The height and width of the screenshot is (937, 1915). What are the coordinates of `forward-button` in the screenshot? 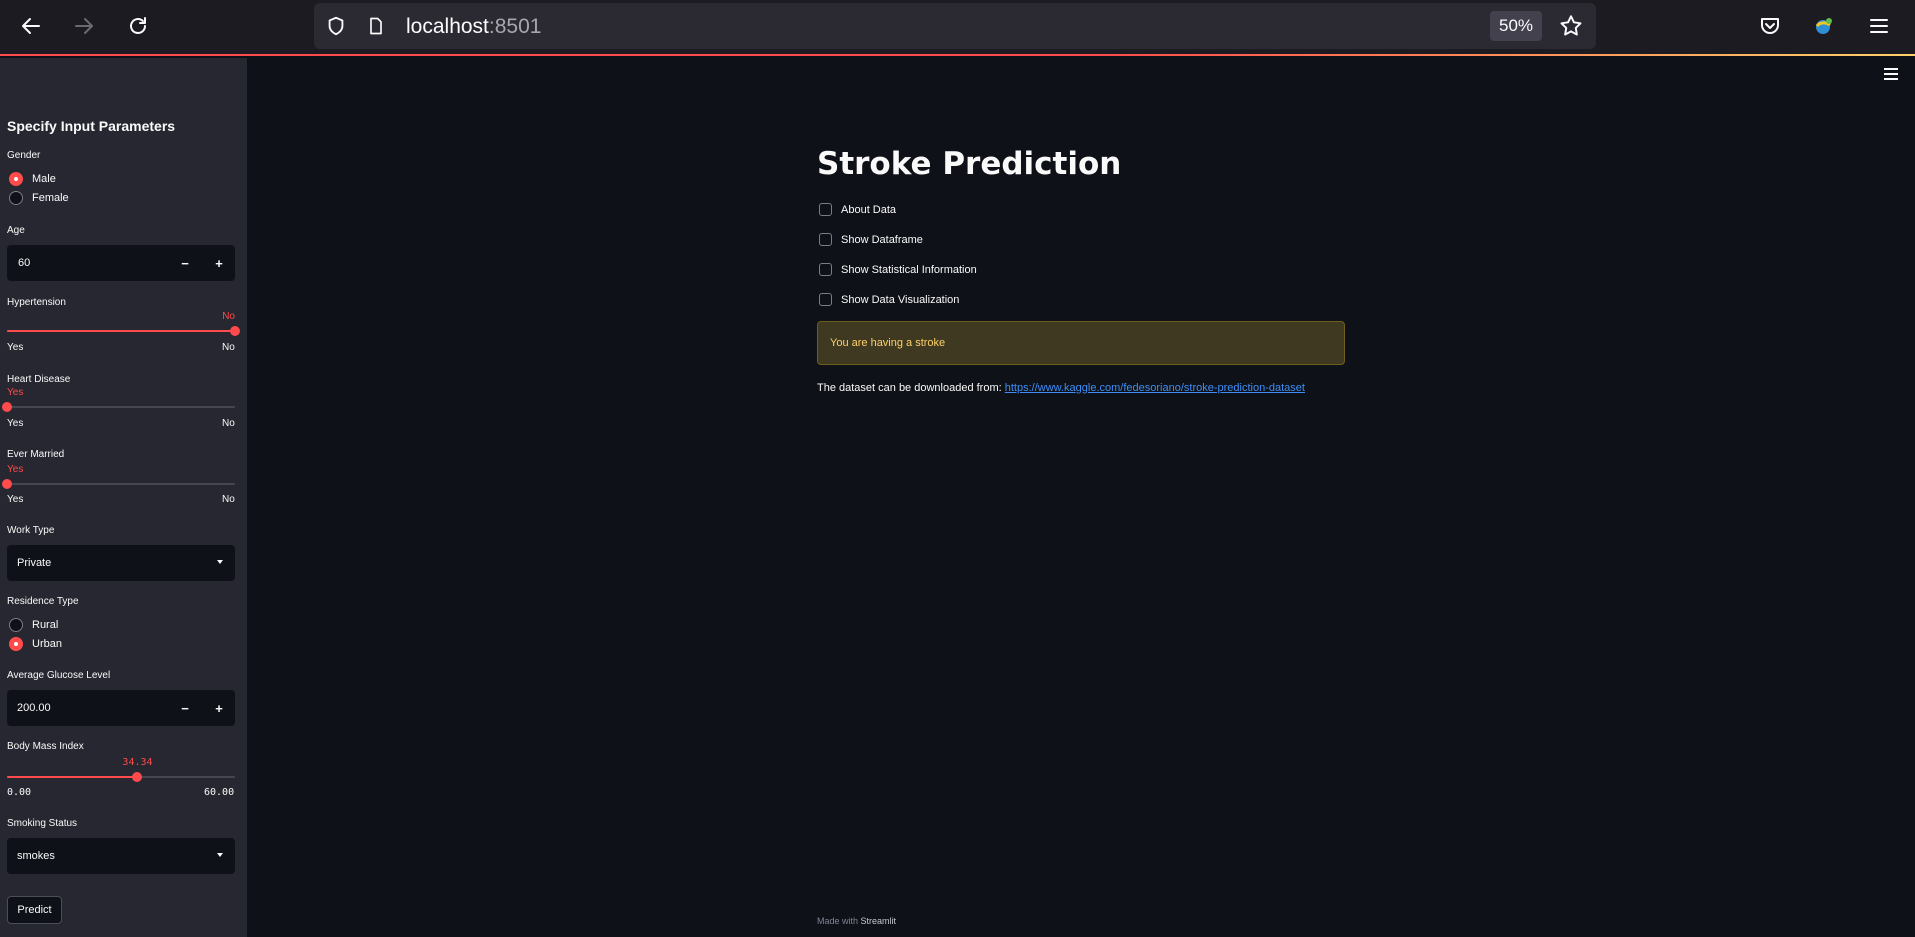 It's located at (84, 26).